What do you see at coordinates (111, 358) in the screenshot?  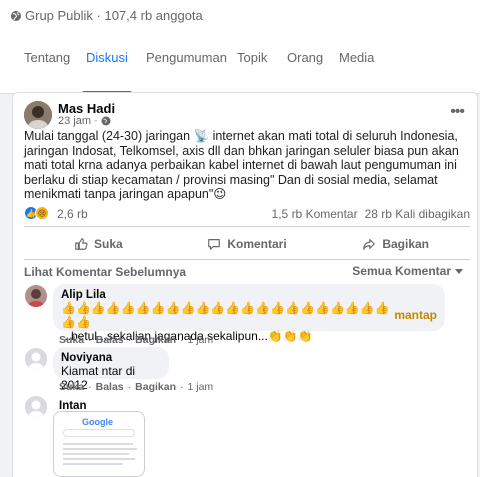 I see `commenter-name: Noviyana` at bounding box center [111, 358].